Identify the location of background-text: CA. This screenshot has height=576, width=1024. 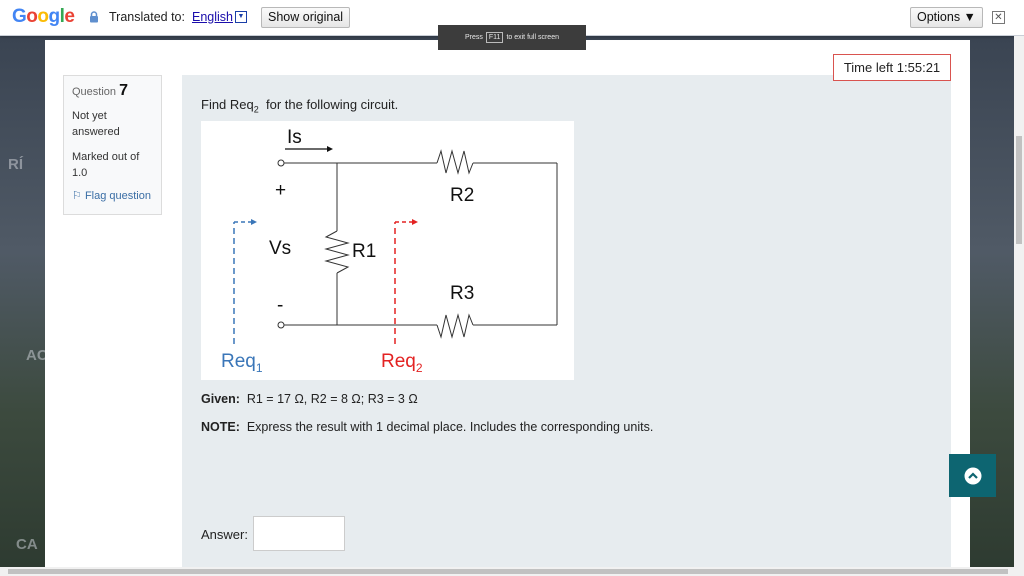
(27, 544).